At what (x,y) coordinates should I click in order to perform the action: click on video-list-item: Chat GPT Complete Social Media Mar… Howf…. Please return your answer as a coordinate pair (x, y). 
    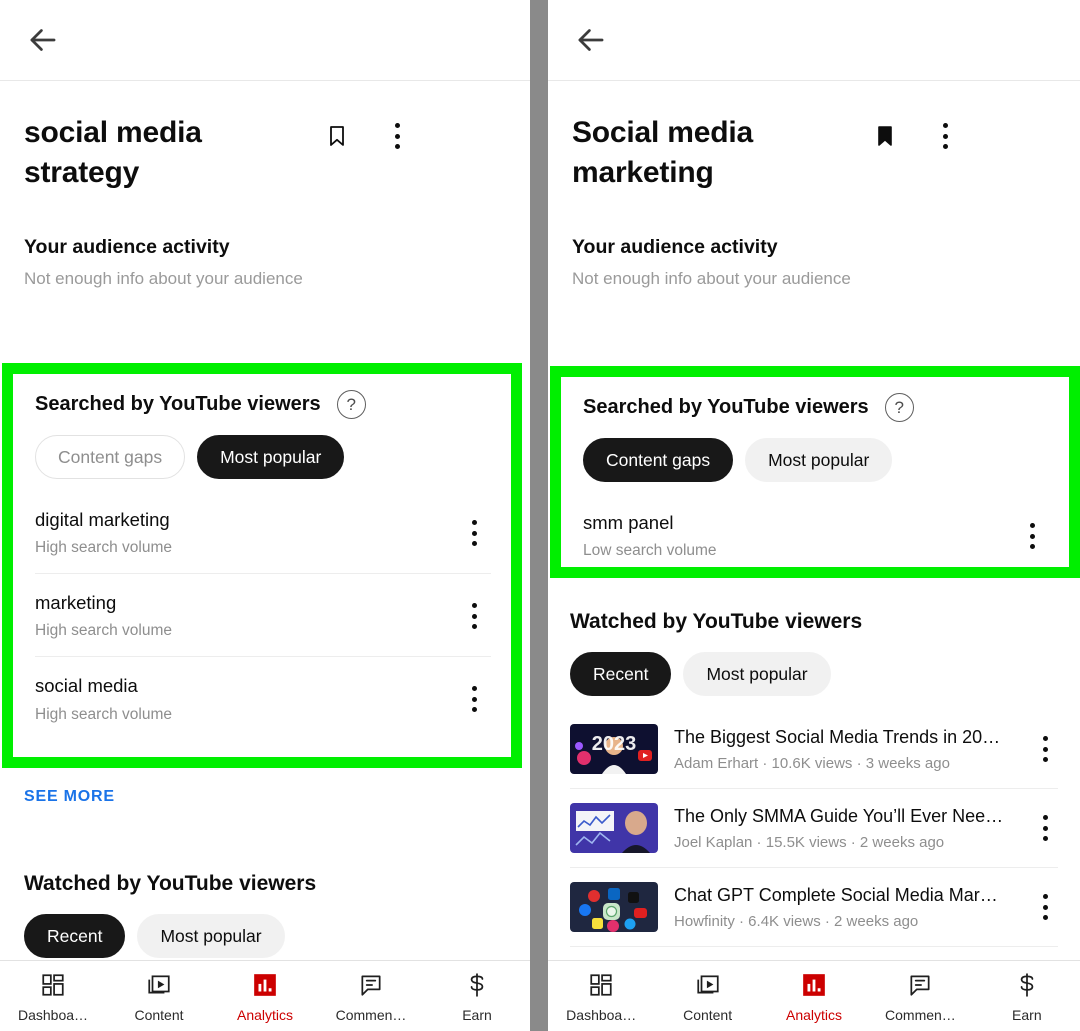
    Looking at the image, I should click on (814, 907).